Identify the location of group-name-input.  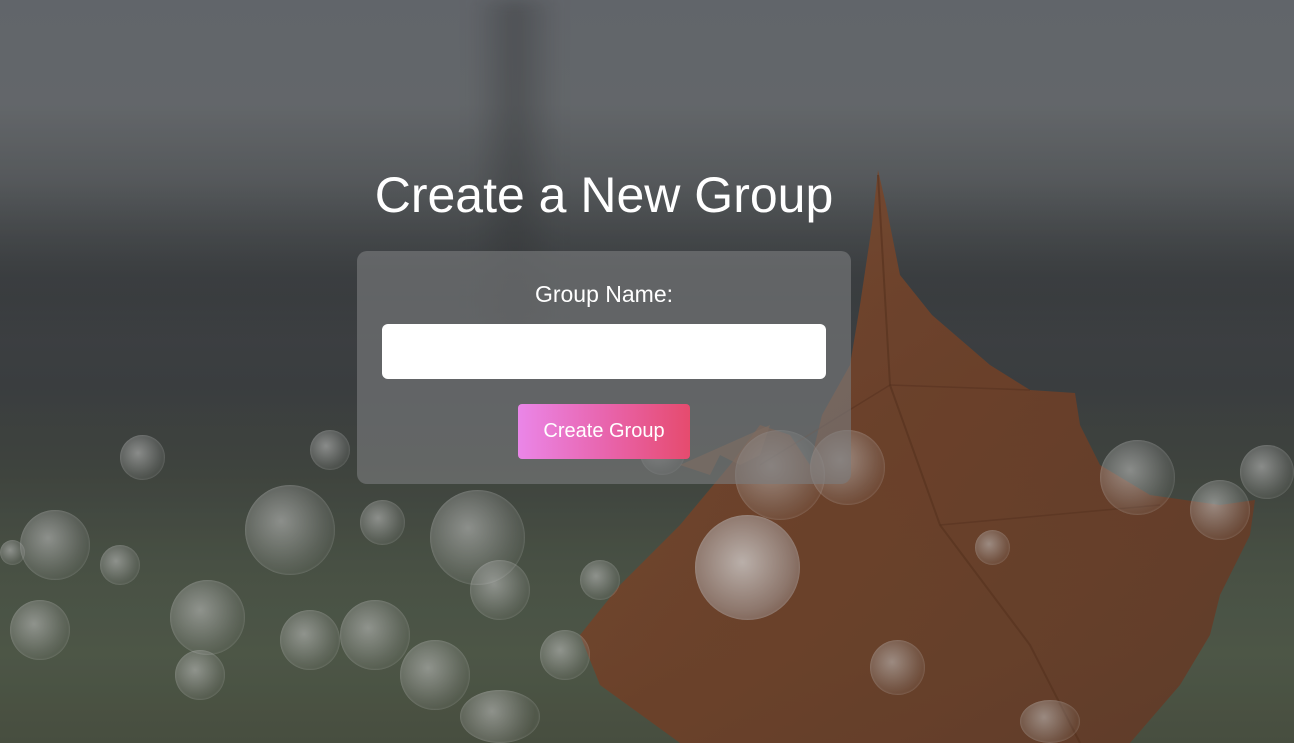
(604, 351).